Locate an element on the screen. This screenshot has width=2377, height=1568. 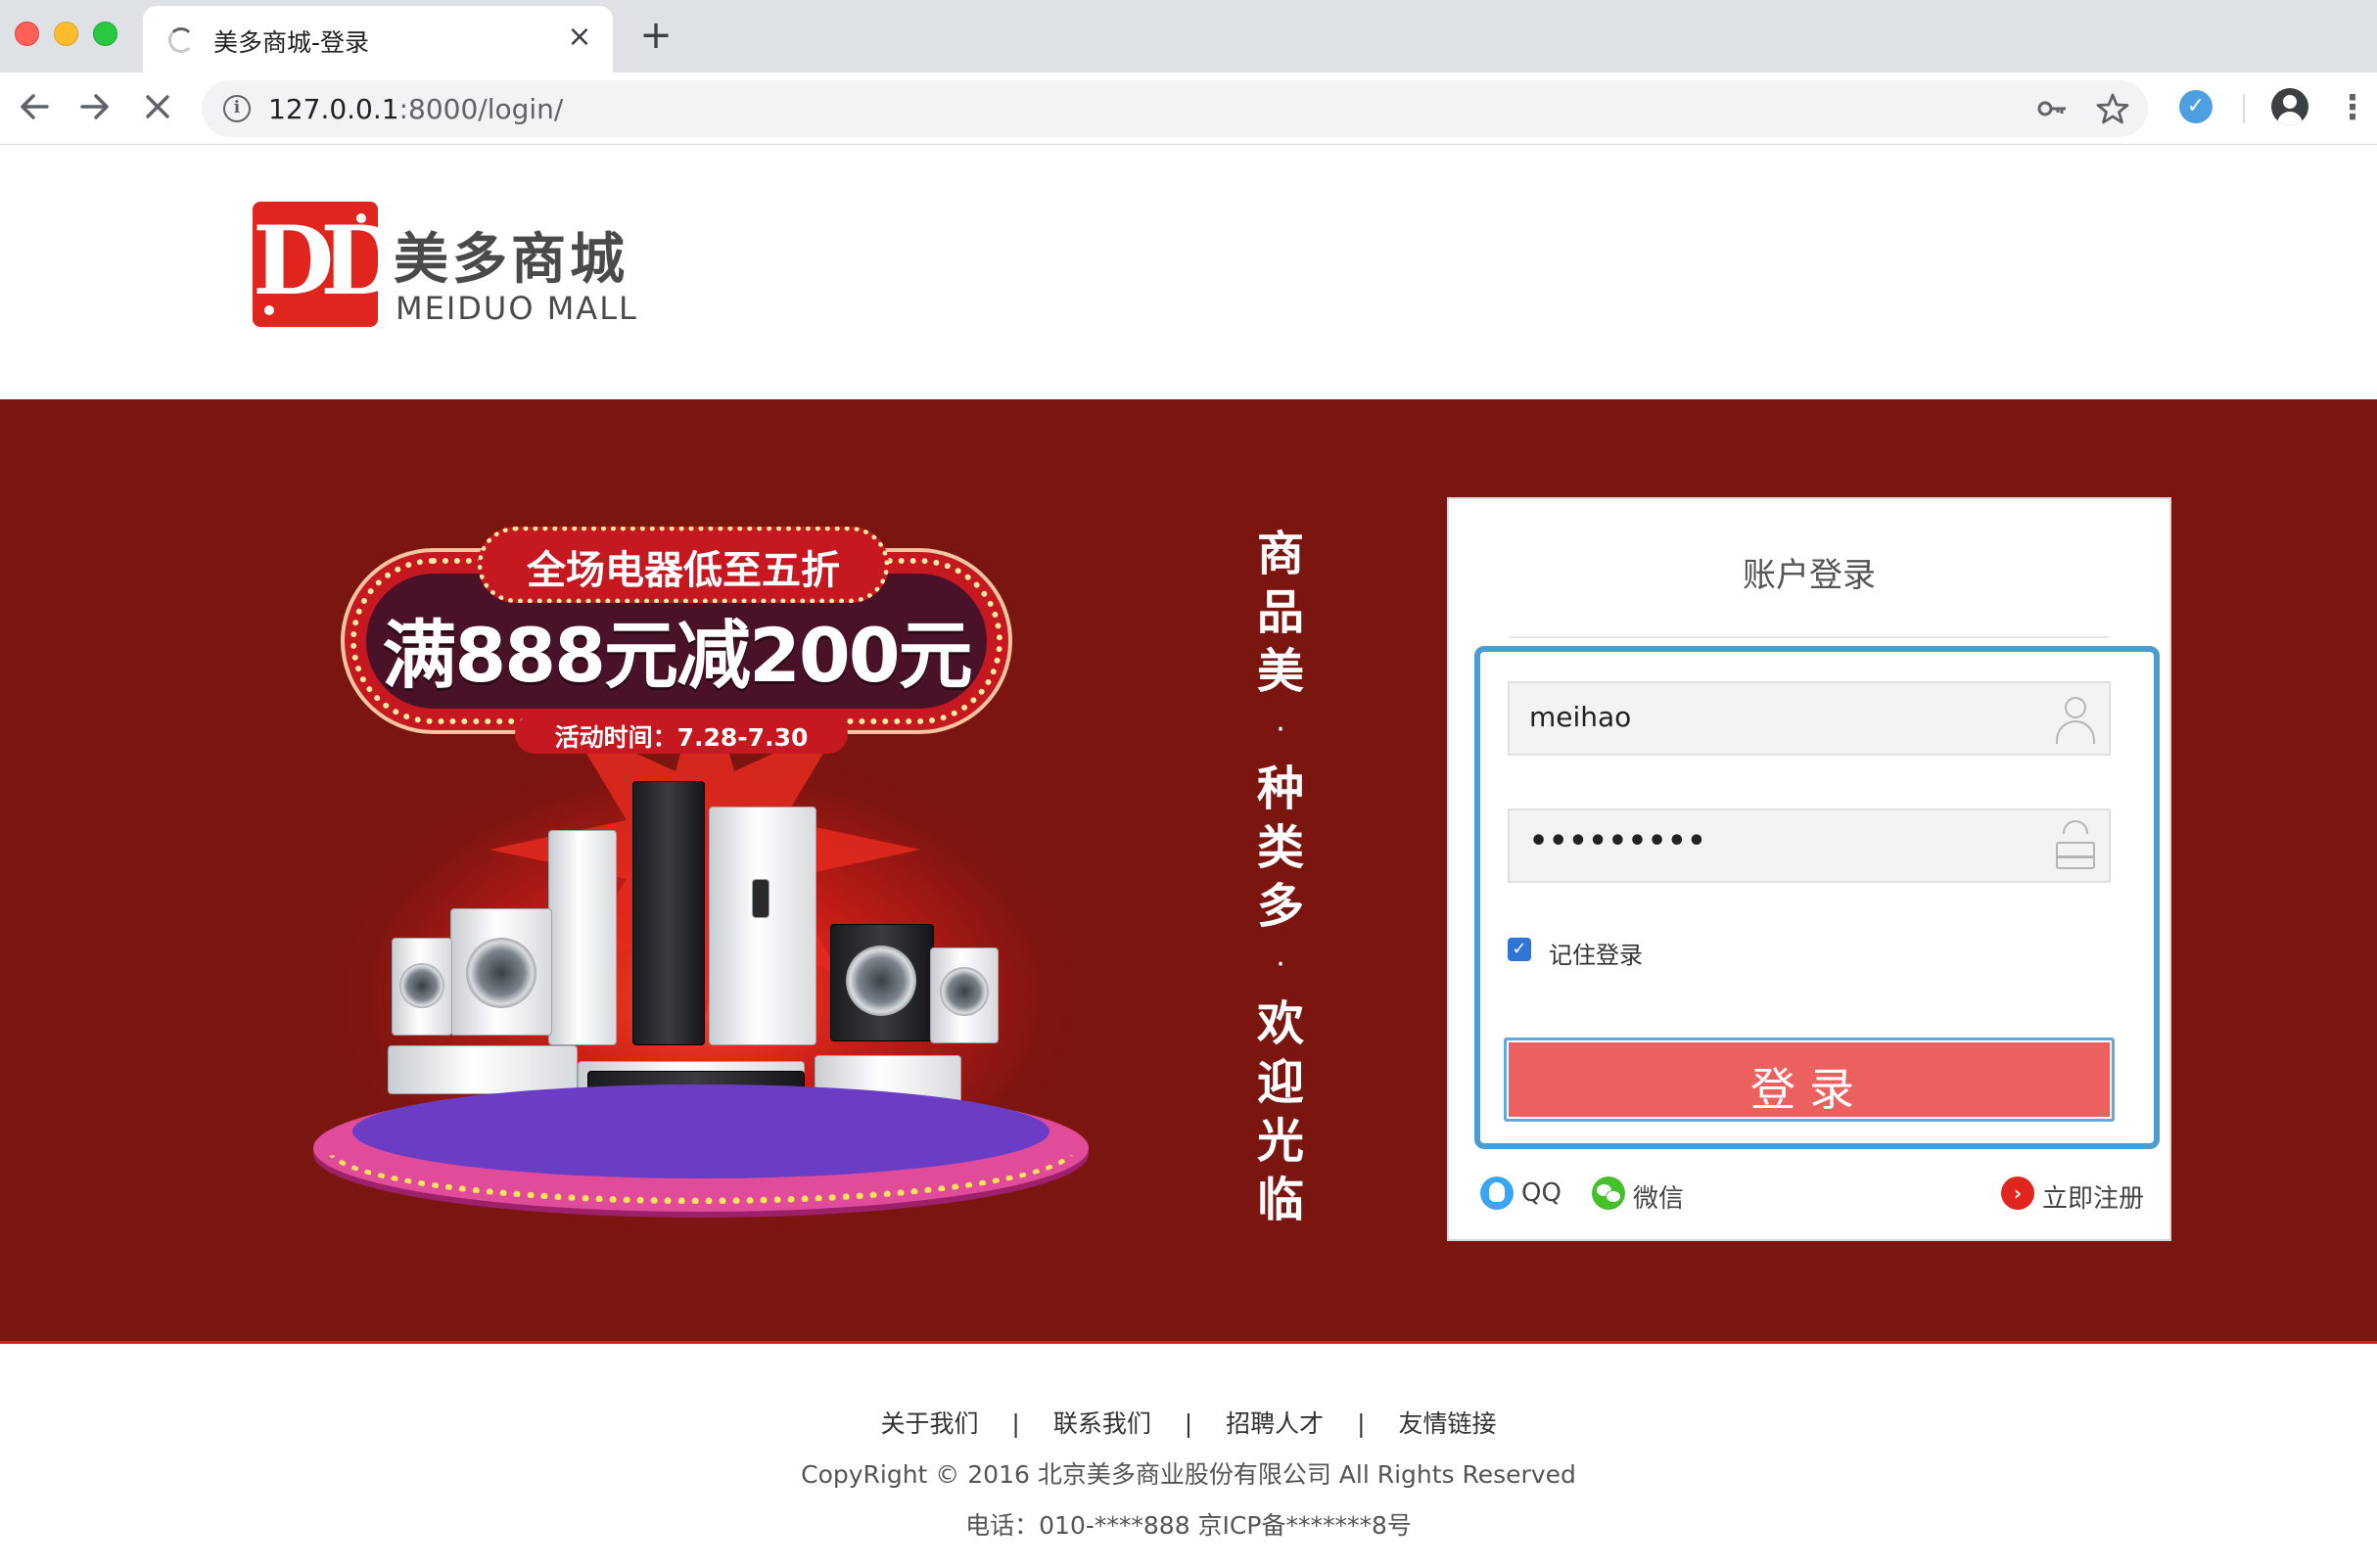
footer-link-about: 关于我们 is located at coordinates (929, 1422).